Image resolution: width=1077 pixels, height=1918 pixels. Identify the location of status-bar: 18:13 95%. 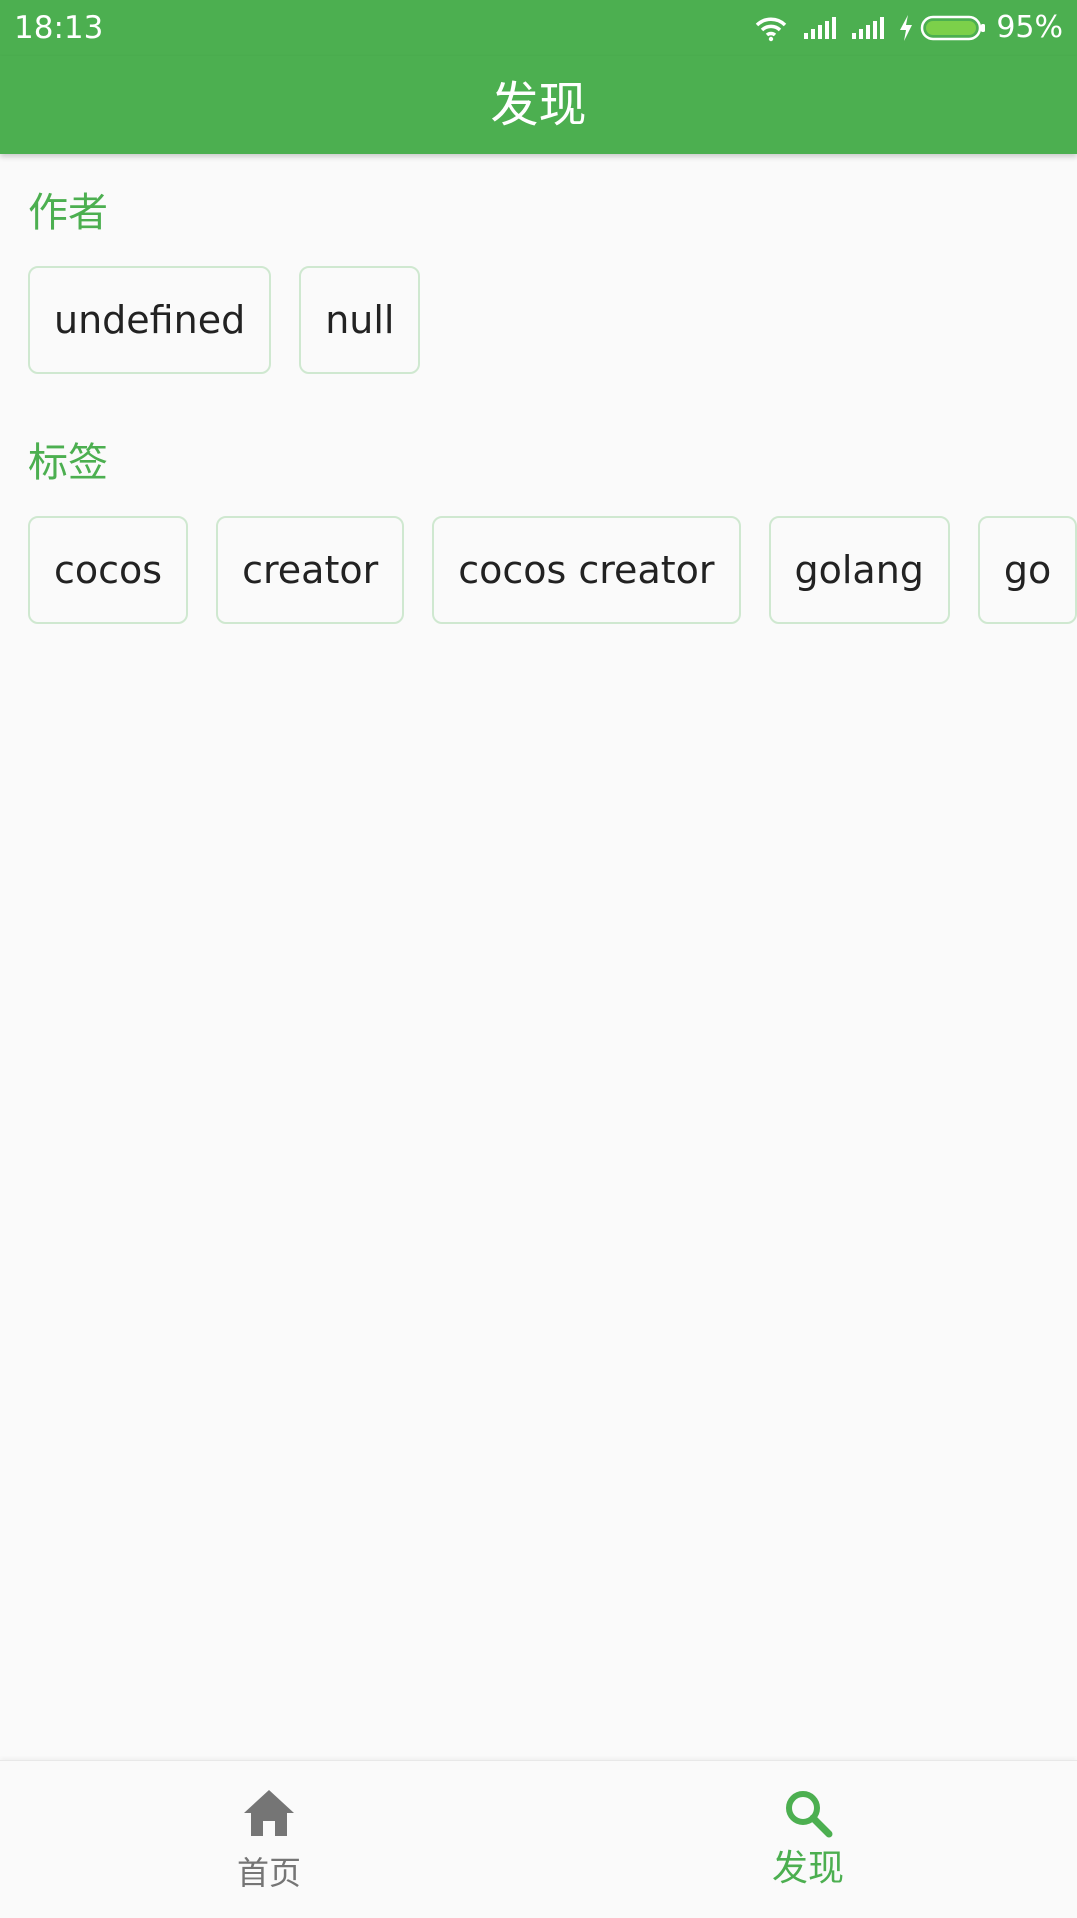
(538, 28).